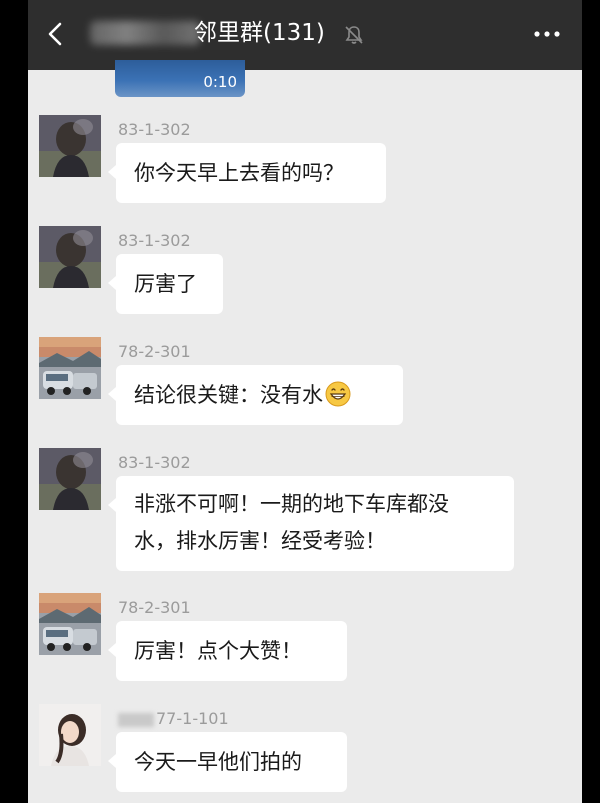 The height and width of the screenshot is (803, 600). Describe the element at coordinates (136, 719) in the screenshot. I see `blurred-sender-prefix` at that location.